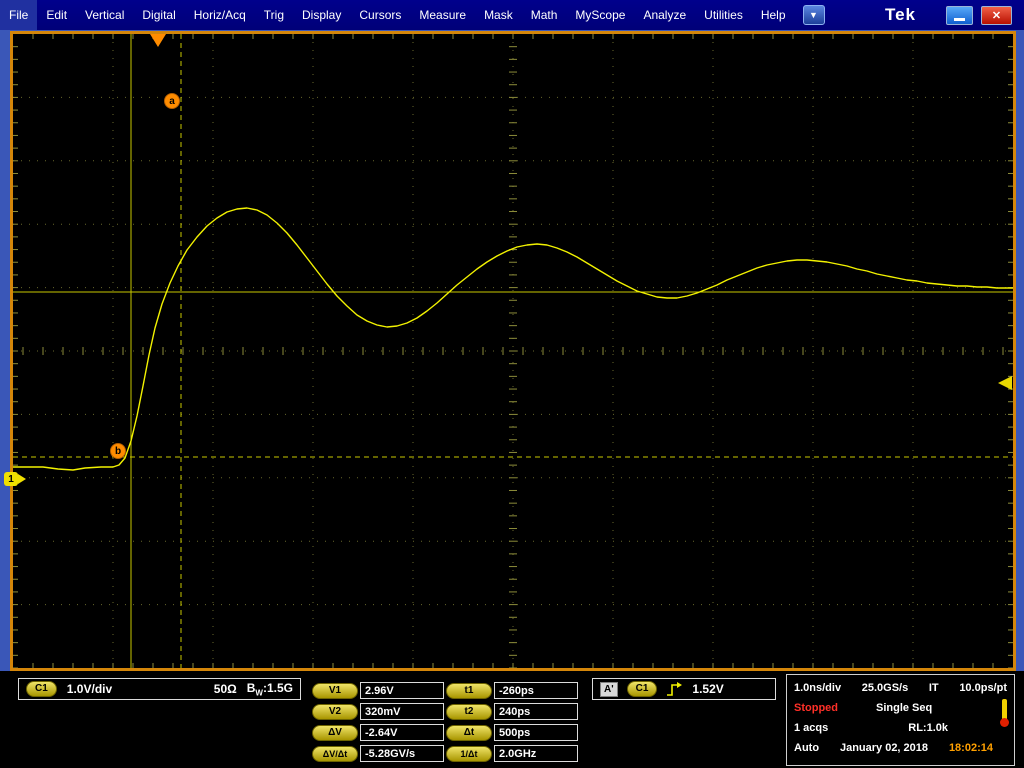 Image resolution: width=1024 pixels, height=768 pixels. Describe the element at coordinates (807, 748) in the screenshot. I see `trigger-mode: Auto` at that location.